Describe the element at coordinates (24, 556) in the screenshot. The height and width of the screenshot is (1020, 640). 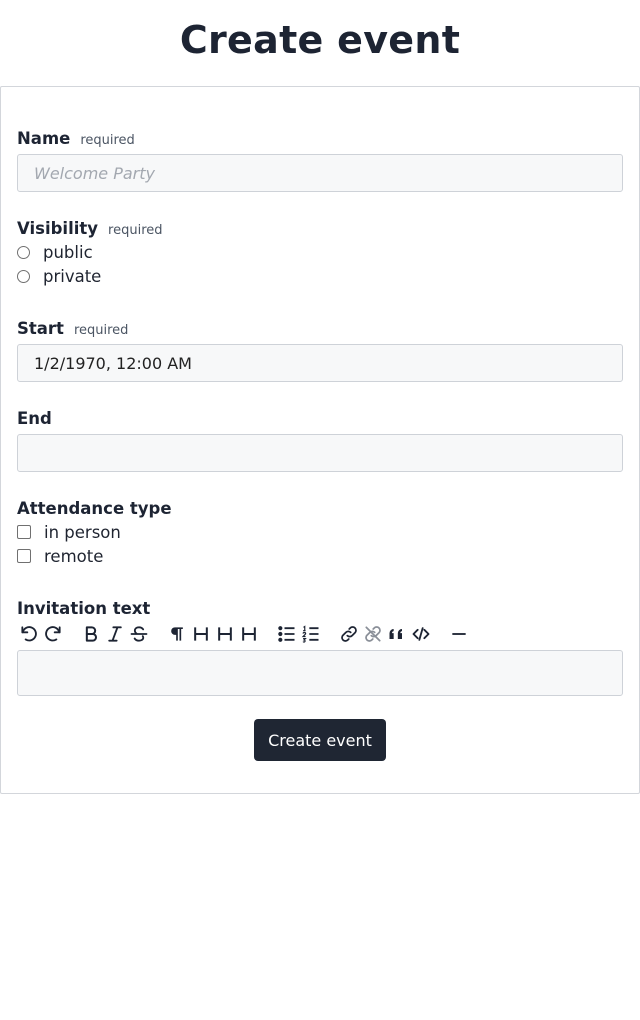
I see `checkbox-remote` at that location.